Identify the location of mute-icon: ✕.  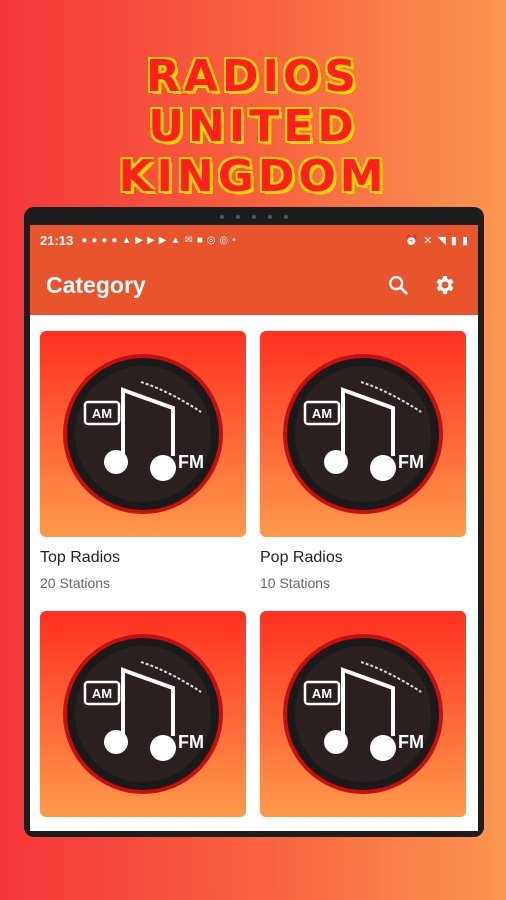
(428, 240).